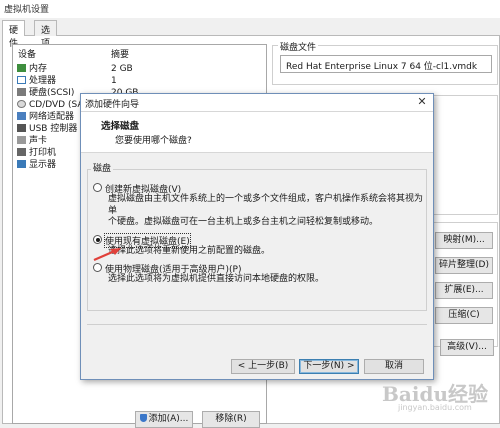 Image resolution: width=500 pixels, height=428 pixels. I want to click on device-row-network-adapter: 网络适配器, so click(45, 117).